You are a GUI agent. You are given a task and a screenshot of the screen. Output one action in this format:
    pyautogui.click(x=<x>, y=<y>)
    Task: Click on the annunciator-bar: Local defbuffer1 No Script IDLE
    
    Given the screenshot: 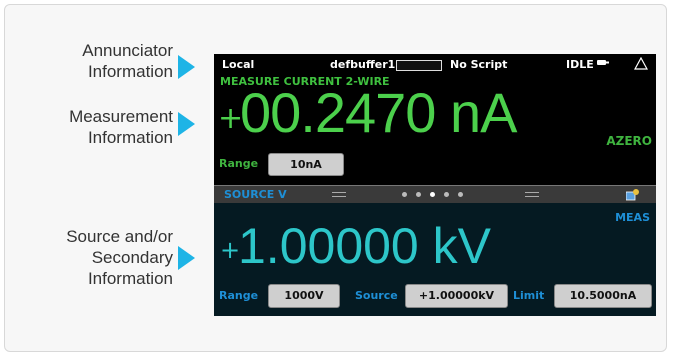 What is the action you would take?
    pyautogui.click(x=435, y=64)
    